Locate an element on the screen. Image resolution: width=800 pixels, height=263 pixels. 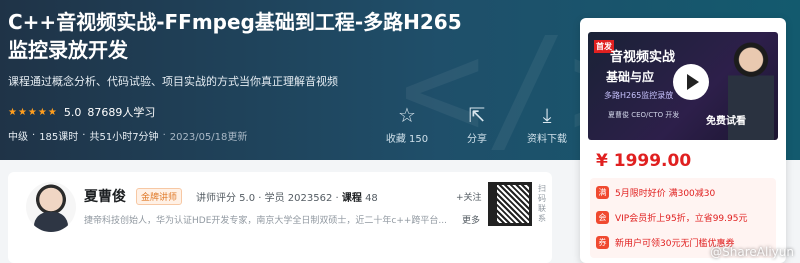
share-button: ⇱ 分享 is located at coordinates (477, 124).